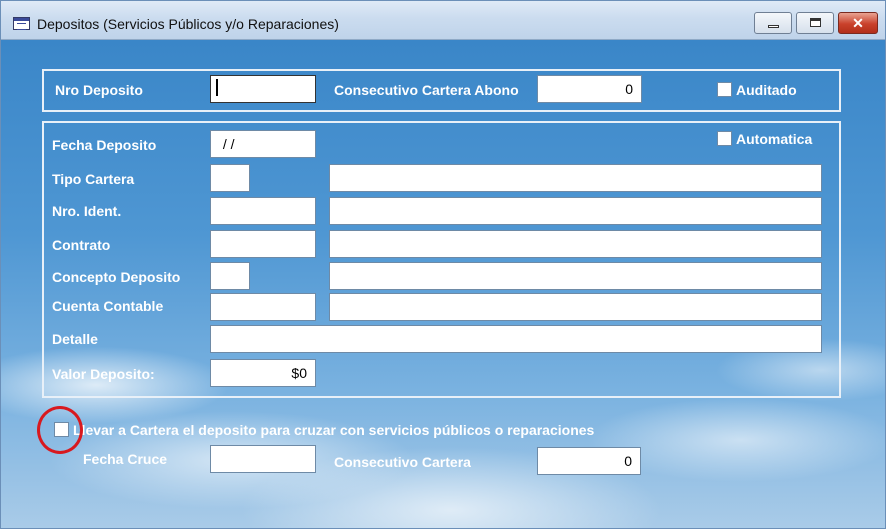 This screenshot has height=529, width=886. What do you see at coordinates (108, 306) in the screenshot?
I see `cuenta-contable-label: Cuenta Contable` at bounding box center [108, 306].